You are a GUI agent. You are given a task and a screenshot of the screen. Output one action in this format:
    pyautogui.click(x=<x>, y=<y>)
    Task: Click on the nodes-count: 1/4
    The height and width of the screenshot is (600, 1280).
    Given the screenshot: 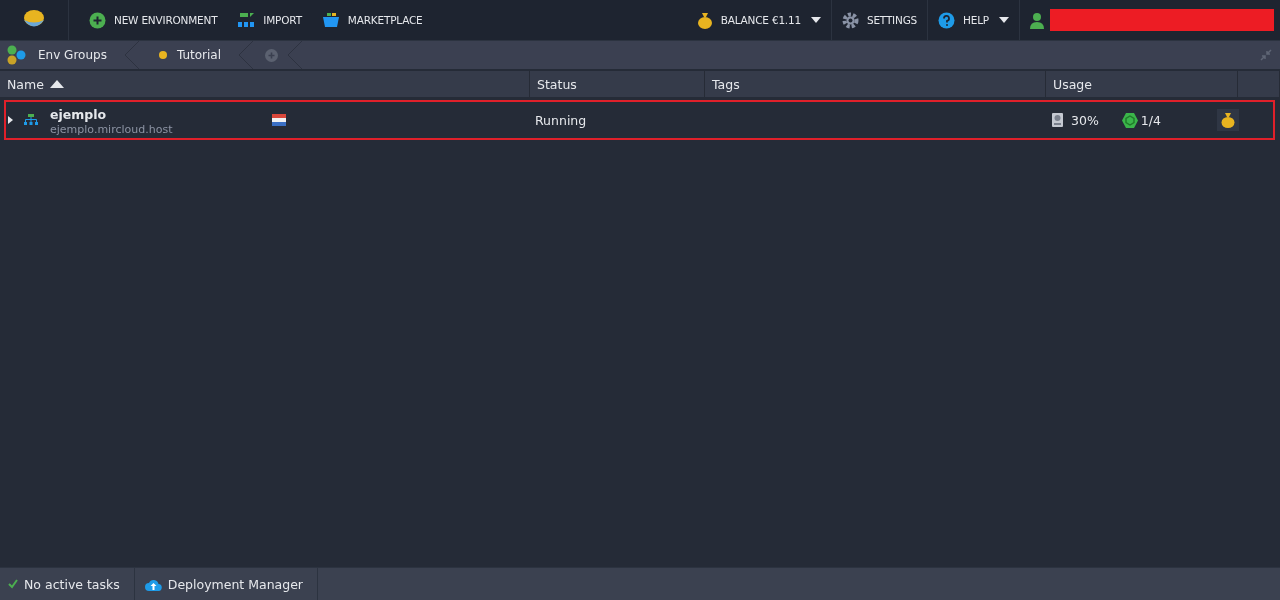 What is the action you would take?
    pyautogui.click(x=1150, y=120)
    